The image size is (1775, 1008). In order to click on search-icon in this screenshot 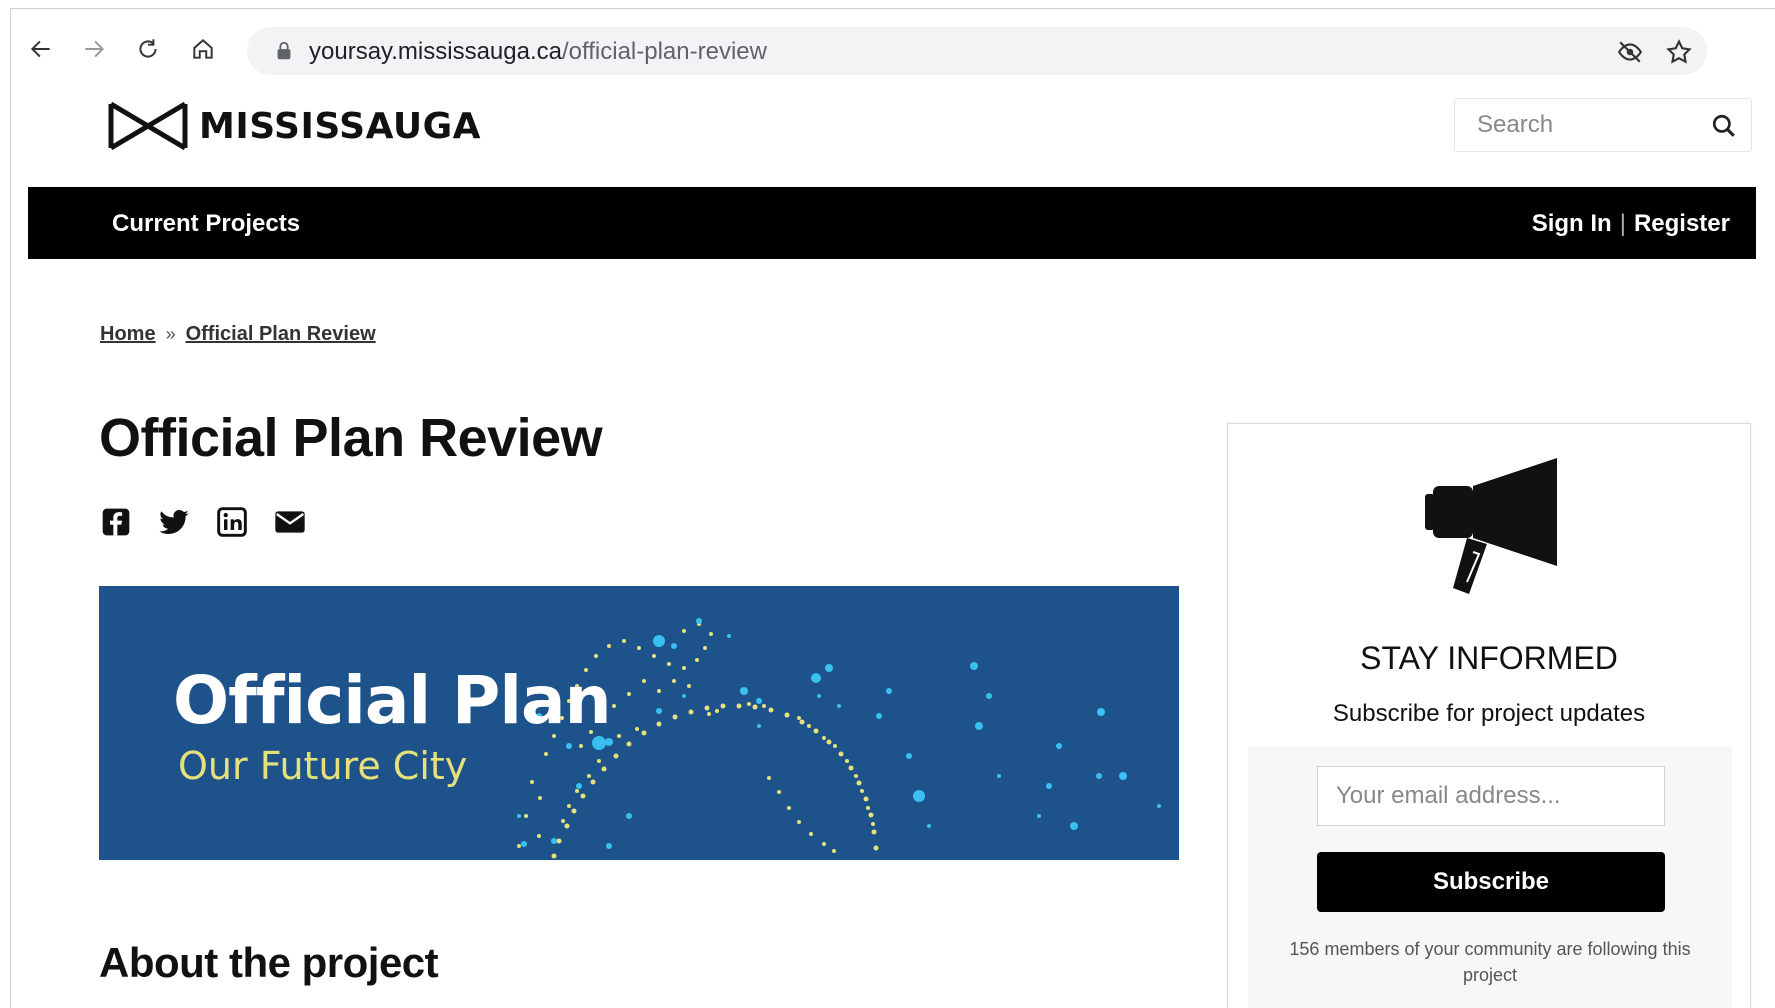, I will do `click(1724, 126)`.